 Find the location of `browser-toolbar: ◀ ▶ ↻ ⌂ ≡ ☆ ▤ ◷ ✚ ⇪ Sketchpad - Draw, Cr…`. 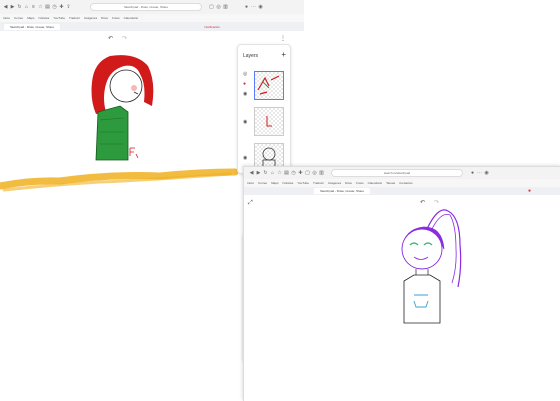

browser-toolbar: ◀ ▶ ↻ ⌂ ≡ ☆ ▤ ◷ ✚ ⇪ Sketchpad - Draw, Cr… is located at coordinates (152, 7).